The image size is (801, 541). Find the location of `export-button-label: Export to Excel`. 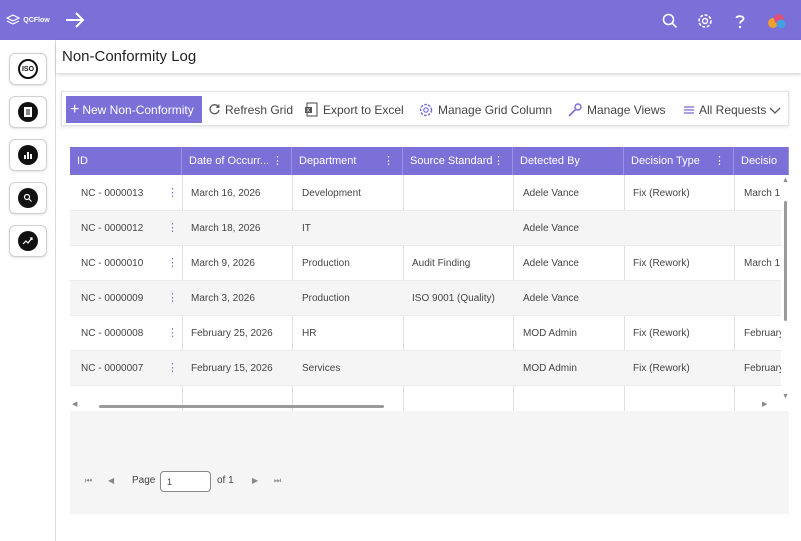

export-button-label: Export to Excel is located at coordinates (363, 109).